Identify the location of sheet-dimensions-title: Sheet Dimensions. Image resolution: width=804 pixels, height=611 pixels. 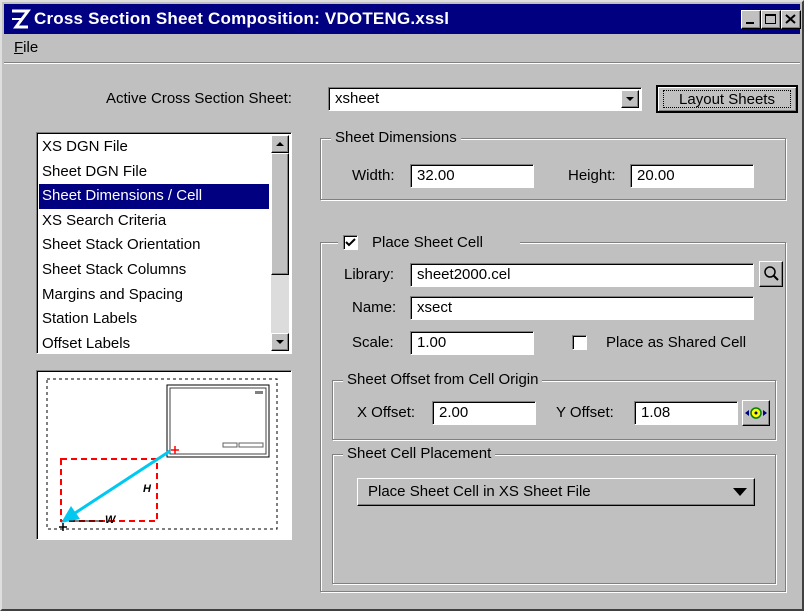
(396, 137).